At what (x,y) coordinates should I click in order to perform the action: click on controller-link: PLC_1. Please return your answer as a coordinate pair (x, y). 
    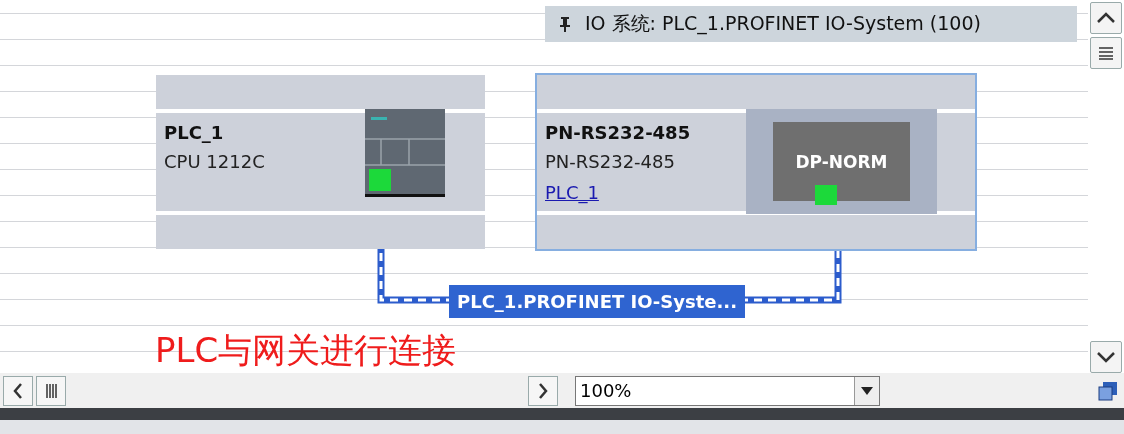
    Looking at the image, I should click on (572, 193).